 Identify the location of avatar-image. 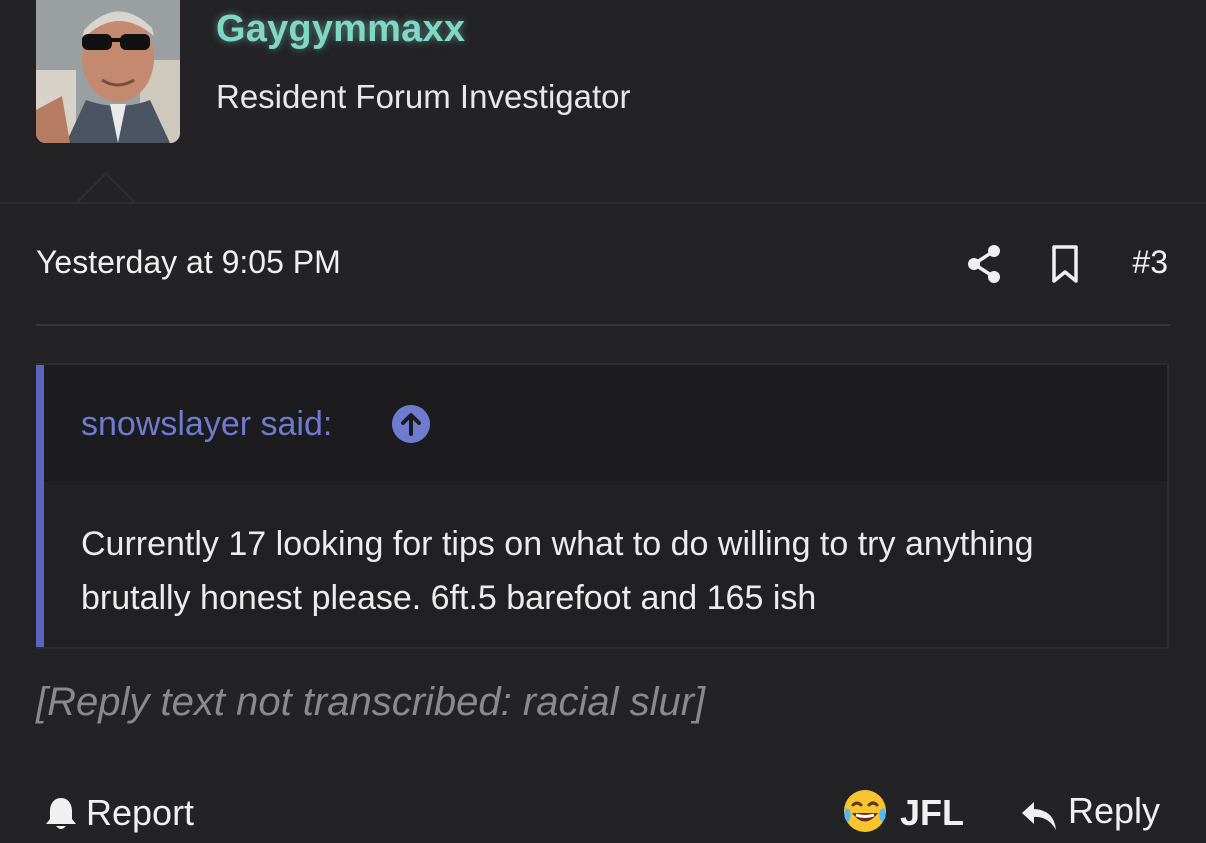
(108, 71).